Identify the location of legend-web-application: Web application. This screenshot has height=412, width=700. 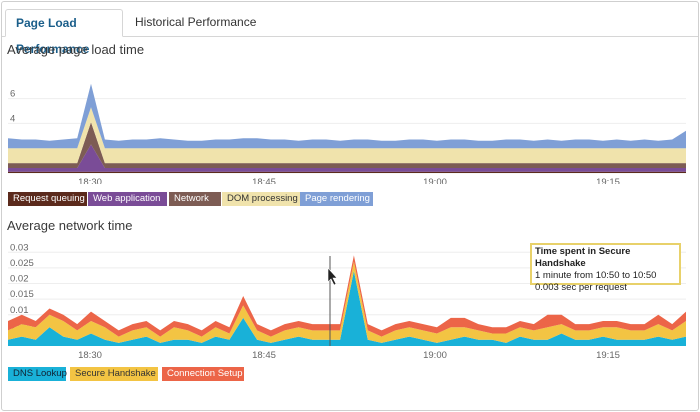
(127, 199).